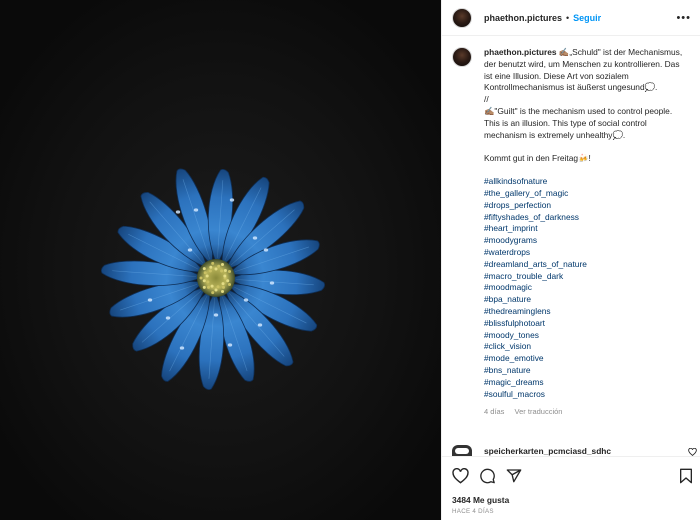 Image resolution: width=700 pixels, height=520 pixels. I want to click on hashtag-link: #macro_trouble_dark, so click(586, 277).